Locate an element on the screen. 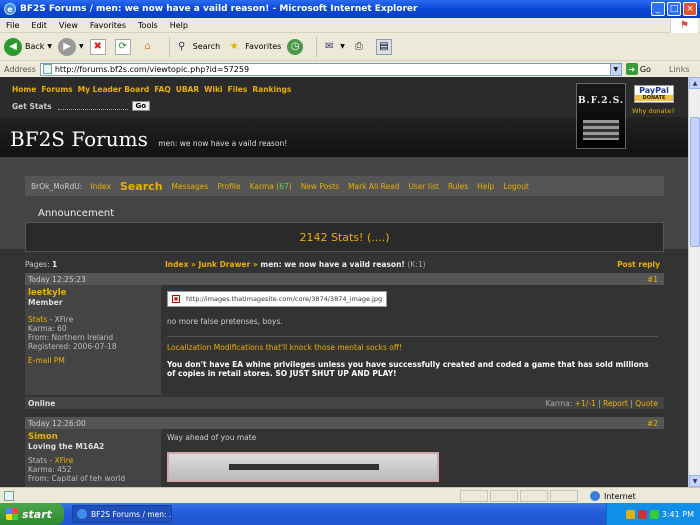 The image size is (700, 525). nav-home: Home is located at coordinates (24, 89).